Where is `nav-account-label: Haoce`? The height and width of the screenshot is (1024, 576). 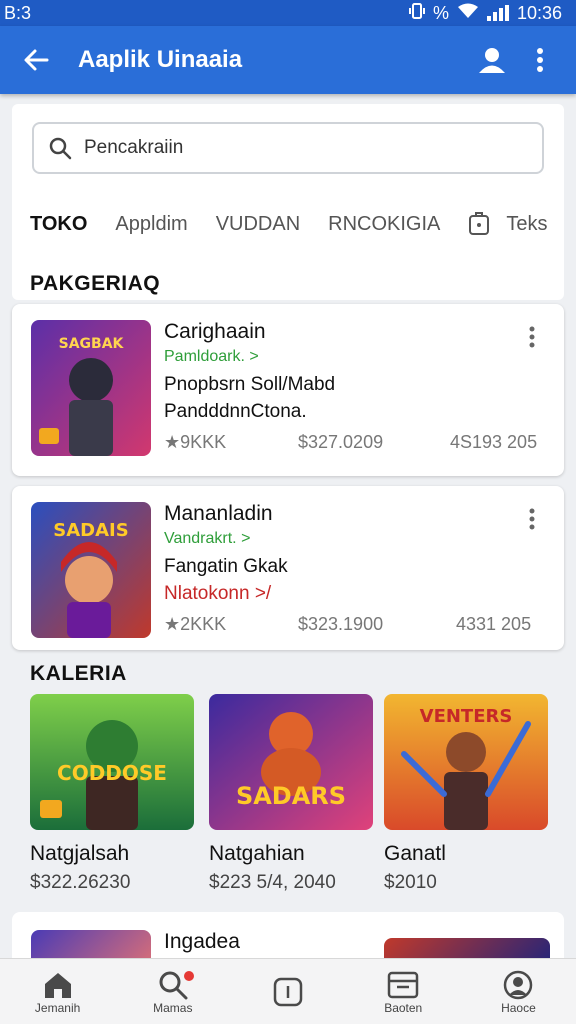 nav-account-label: Haoce is located at coordinates (518, 1007).